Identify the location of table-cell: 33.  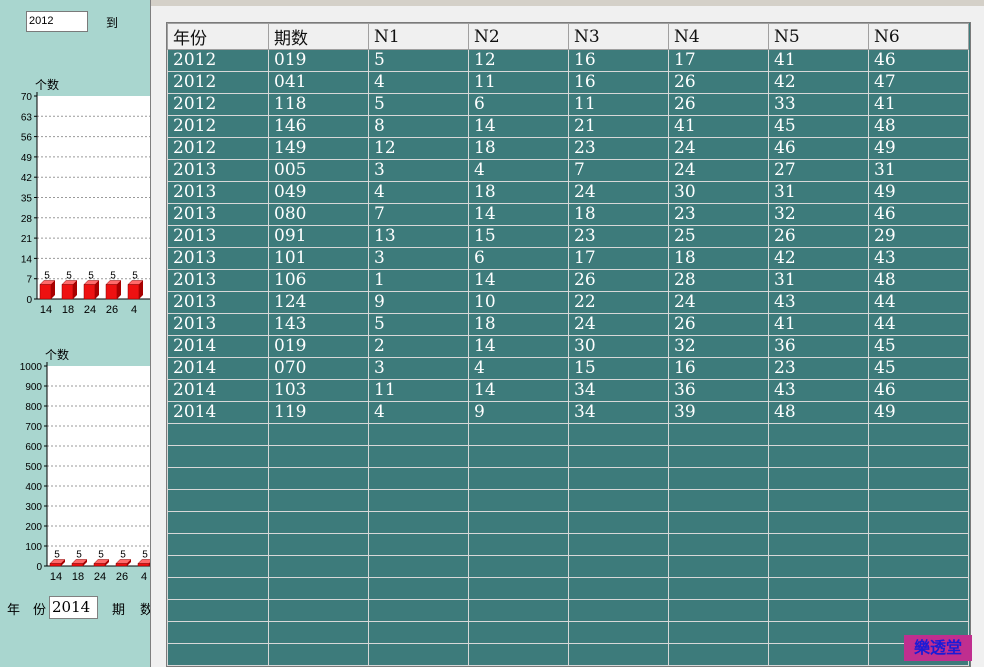
(818, 104).